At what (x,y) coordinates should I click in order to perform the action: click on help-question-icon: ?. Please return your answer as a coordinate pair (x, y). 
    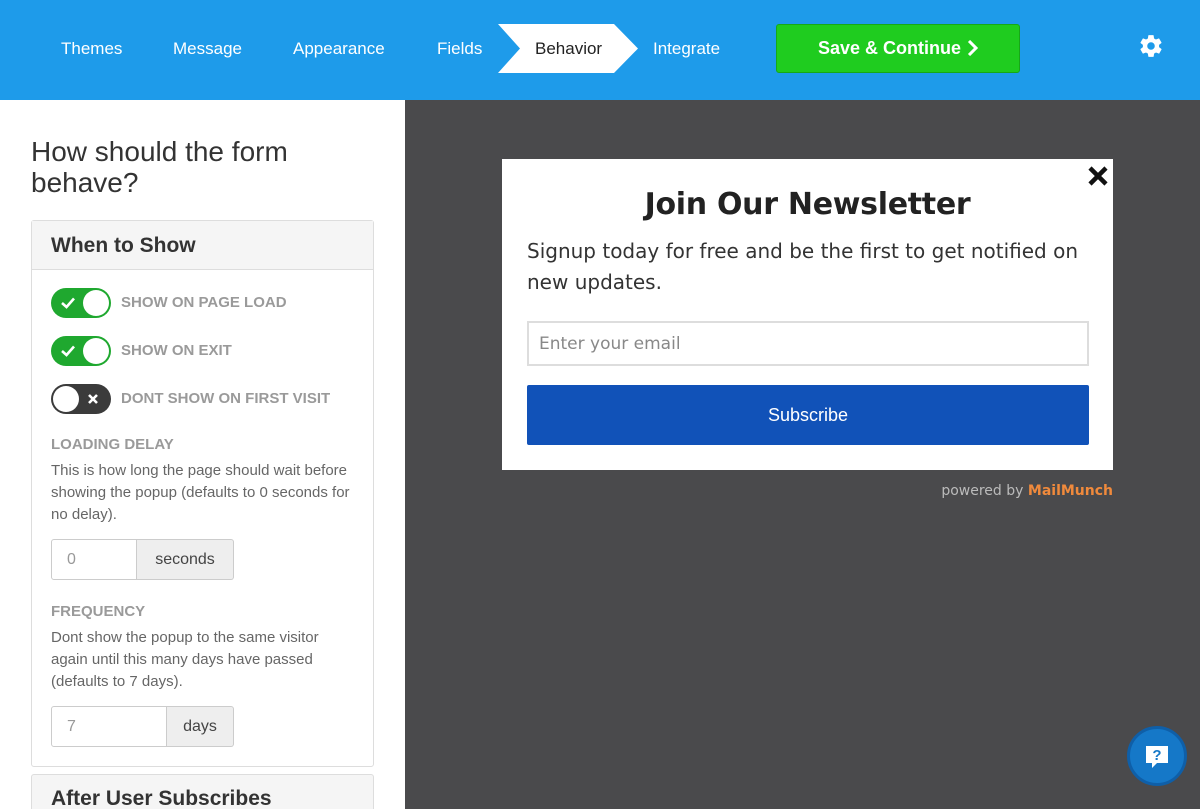
    Looking at the image, I should click on (1157, 757).